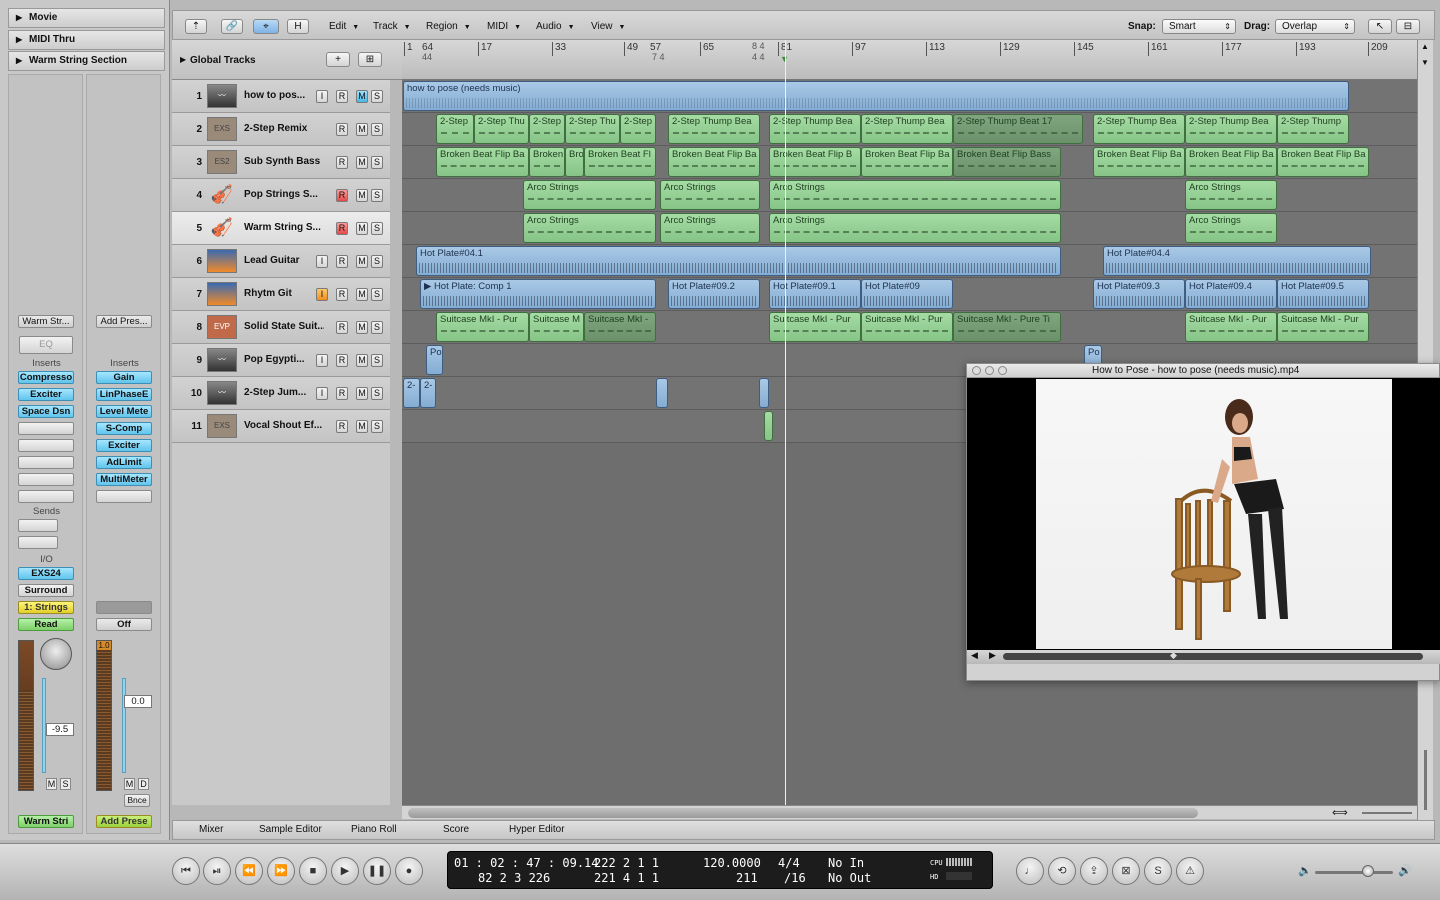  What do you see at coordinates (124, 607) in the screenshot?
I see `group-slot` at bounding box center [124, 607].